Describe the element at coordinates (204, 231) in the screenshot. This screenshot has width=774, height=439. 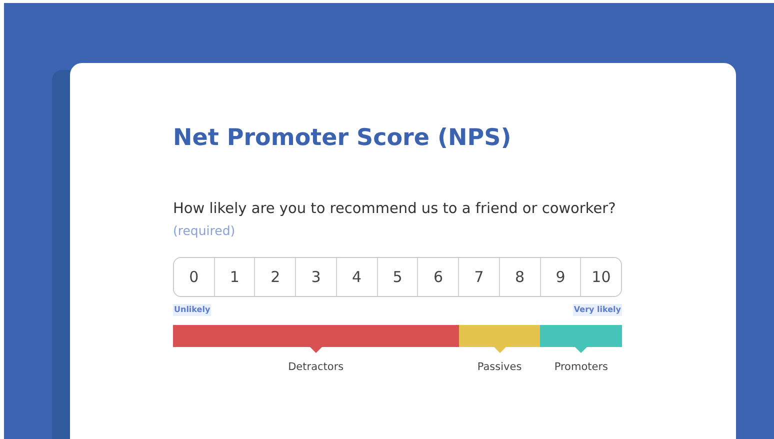
I see `required-note: (required)` at that location.